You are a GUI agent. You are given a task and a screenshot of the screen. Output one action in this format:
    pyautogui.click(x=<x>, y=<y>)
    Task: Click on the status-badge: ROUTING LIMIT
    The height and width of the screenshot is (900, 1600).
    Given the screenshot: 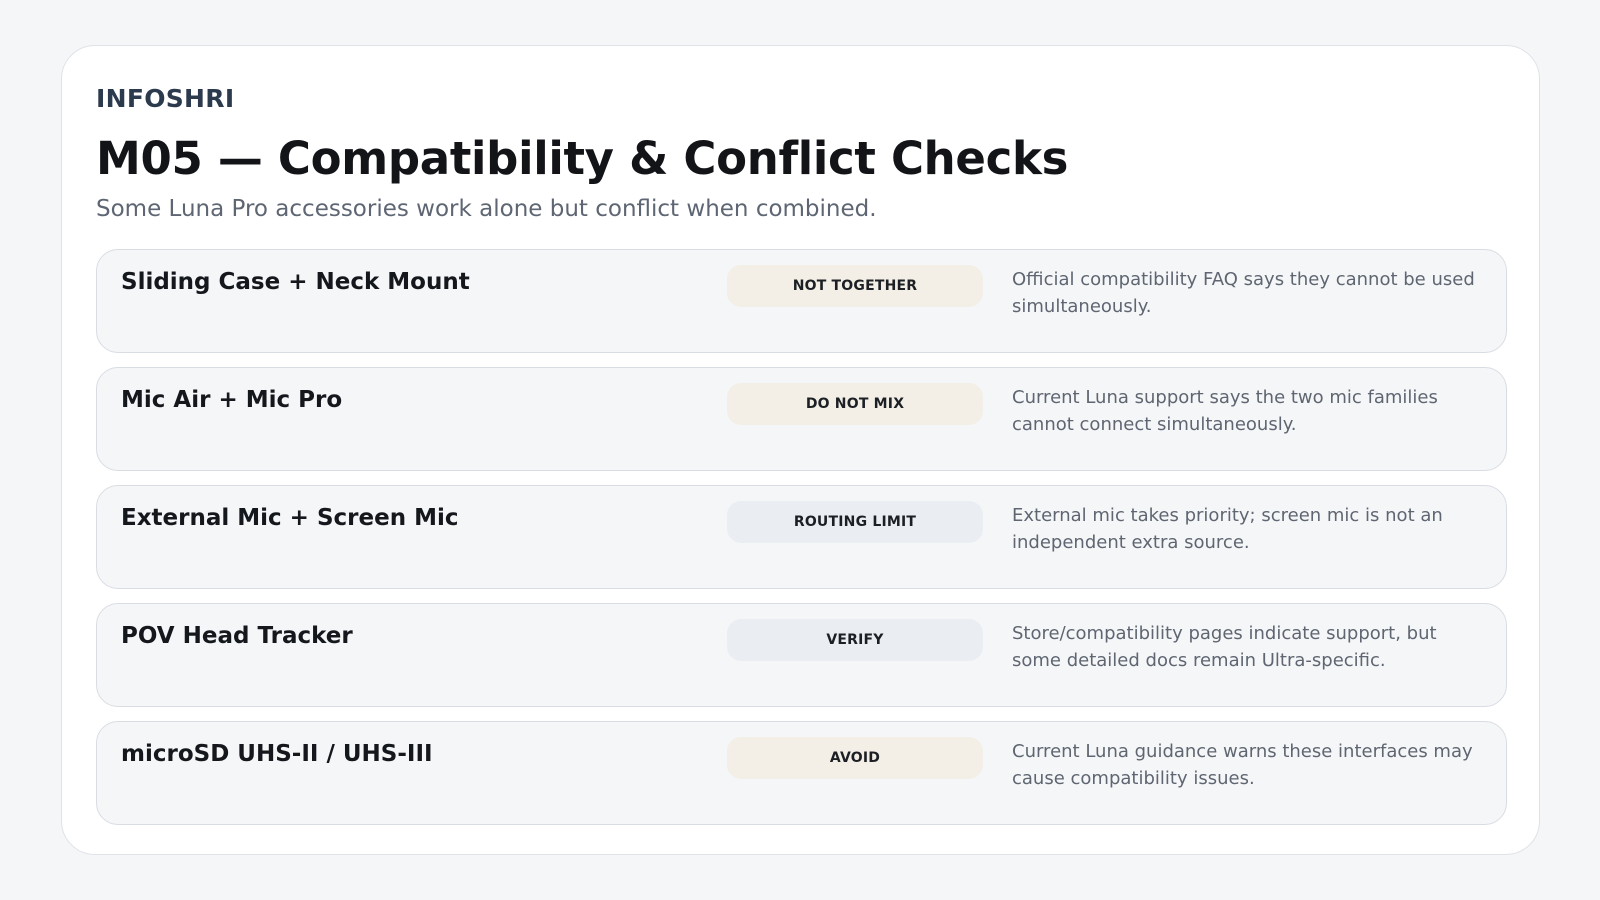 What is the action you would take?
    pyautogui.click(x=855, y=522)
    